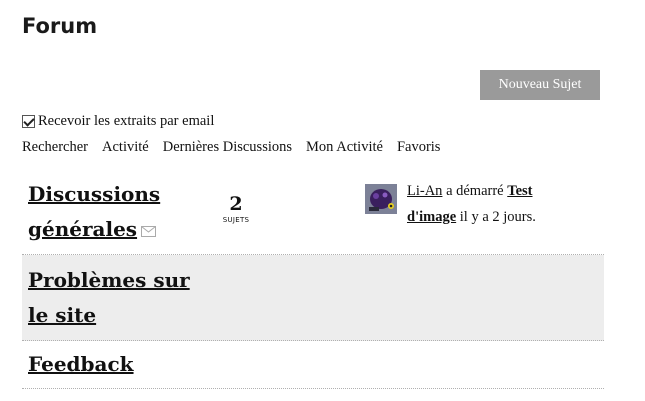 The height and width of the screenshot is (401, 645). What do you see at coordinates (236, 204) in the screenshot?
I see `topic-count-number: 2` at bounding box center [236, 204].